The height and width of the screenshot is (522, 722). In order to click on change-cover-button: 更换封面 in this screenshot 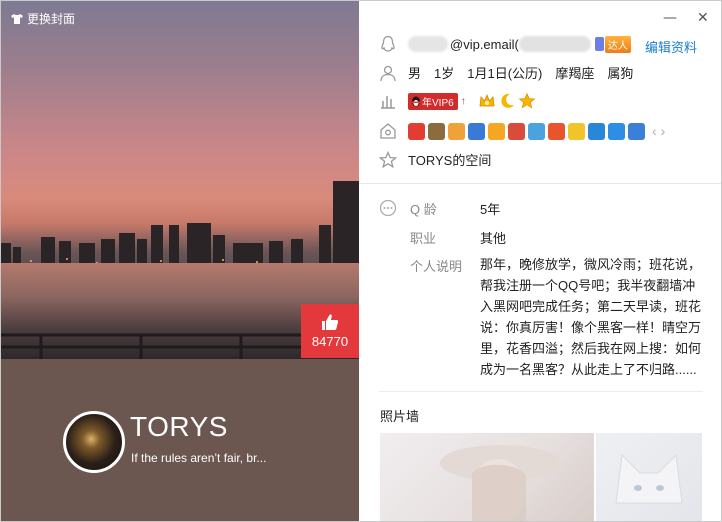, I will do `click(43, 18)`.